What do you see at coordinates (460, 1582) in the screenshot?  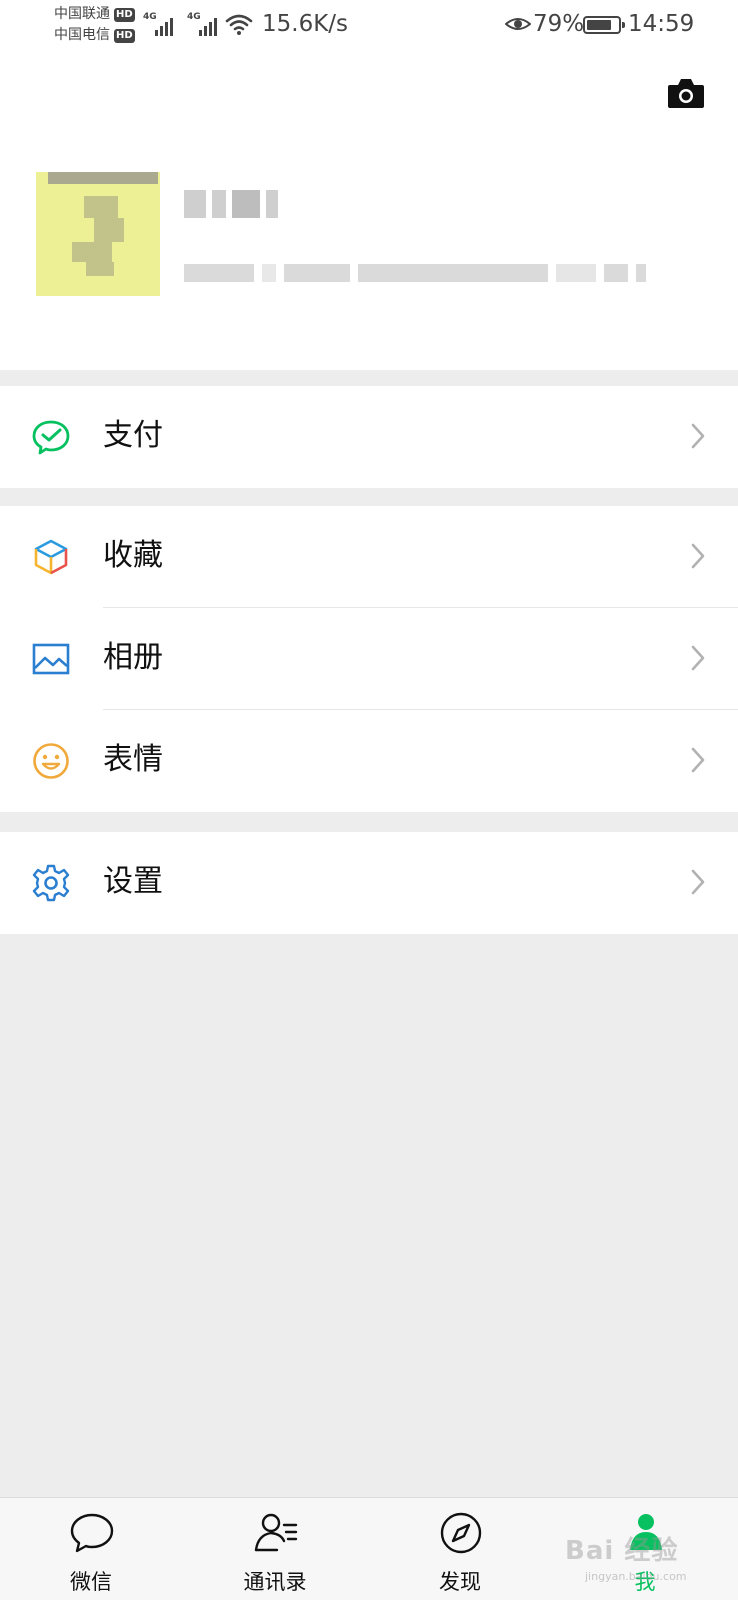 I see `tab-label: 发现` at bounding box center [460, 1582].